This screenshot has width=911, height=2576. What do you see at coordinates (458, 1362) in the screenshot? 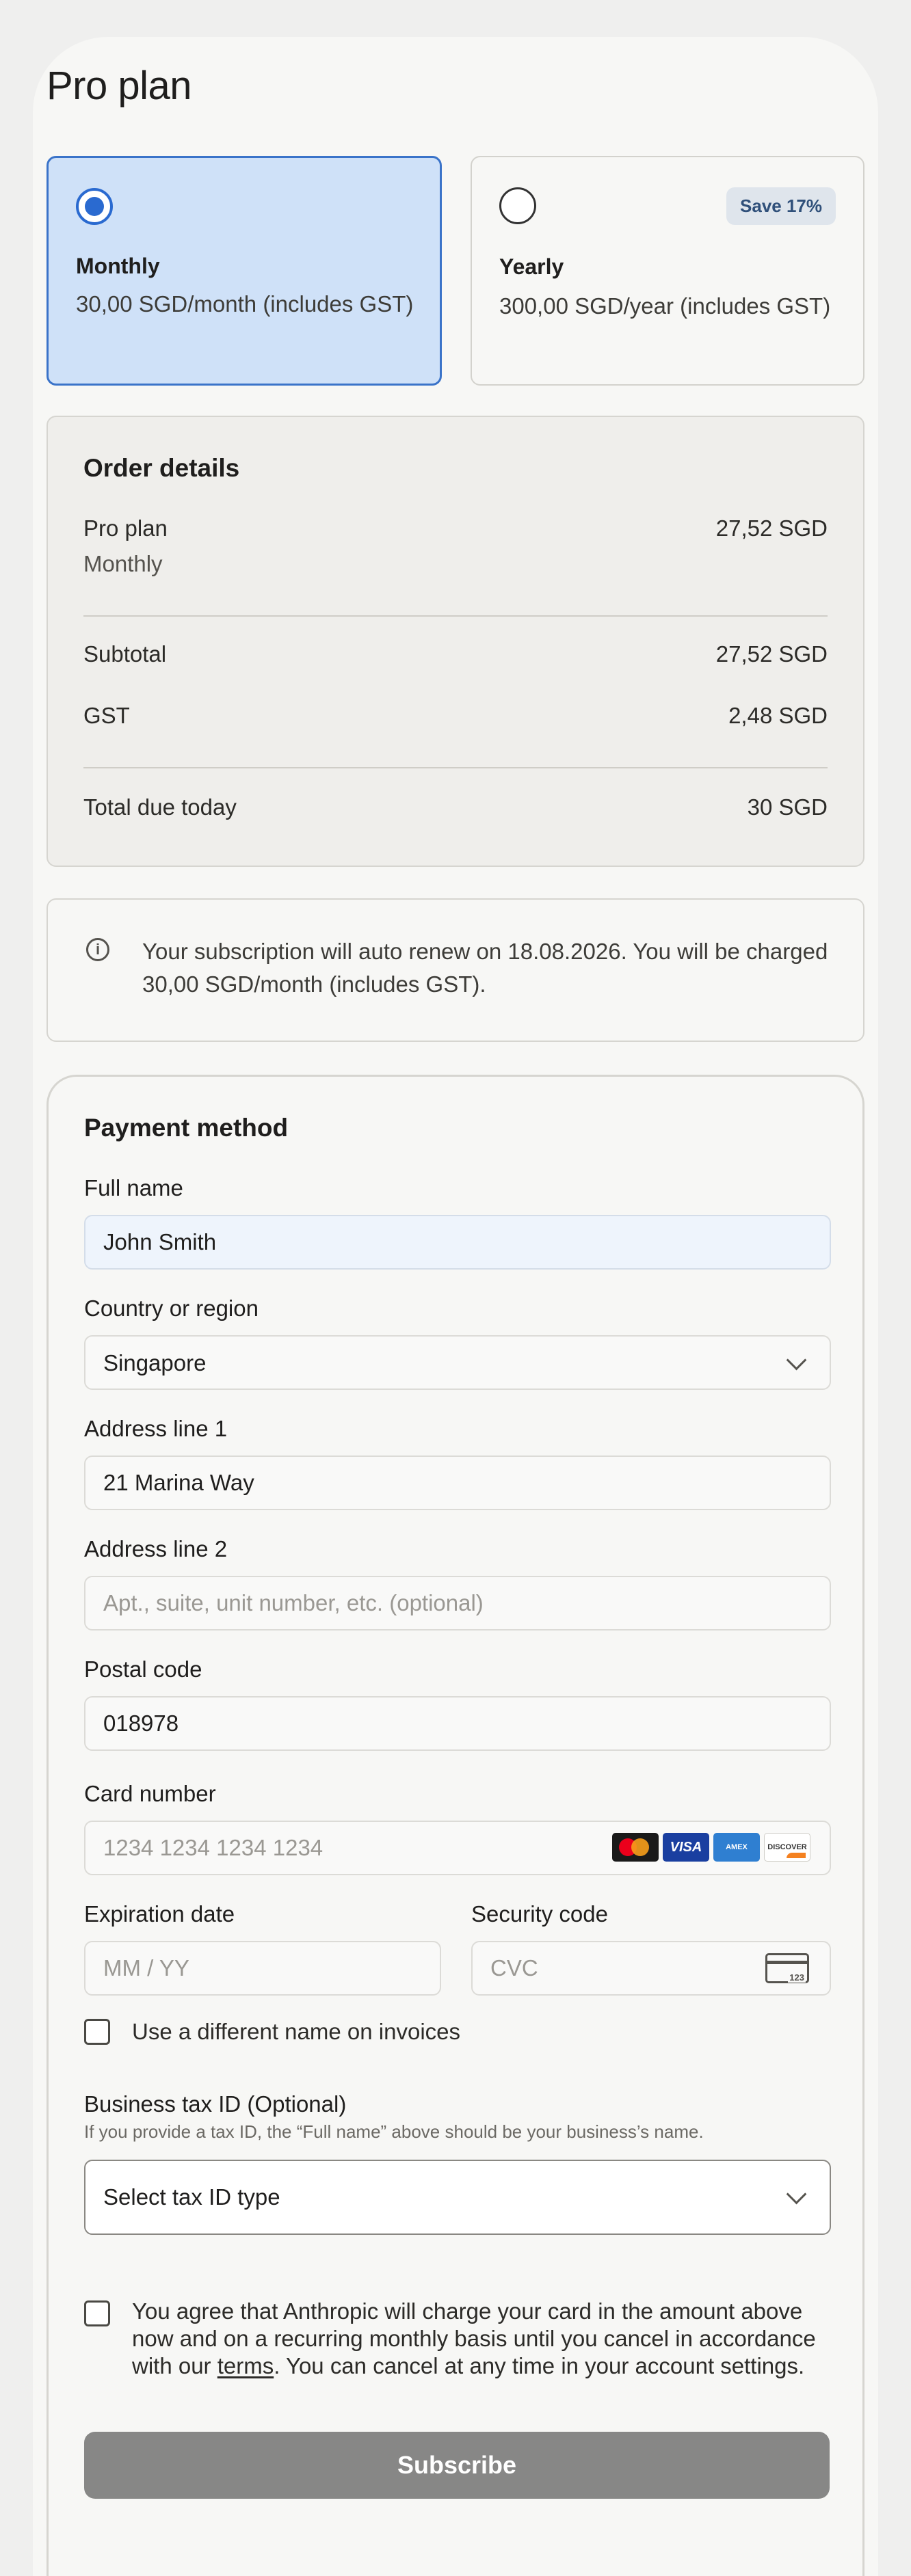
I see `country-select: Singapore` at bounding box center [458, 1362].